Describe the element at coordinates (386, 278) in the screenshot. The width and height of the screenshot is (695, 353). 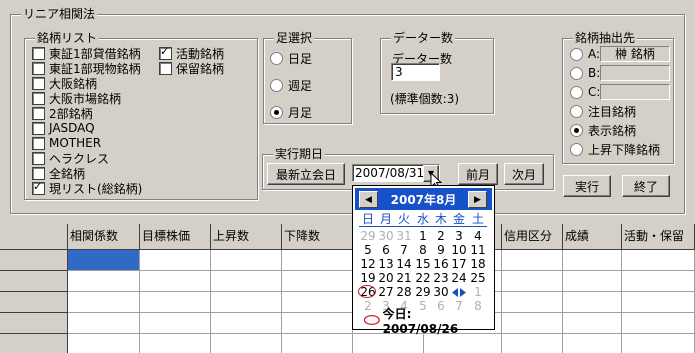
I see `calendar-day: 20` at that location.